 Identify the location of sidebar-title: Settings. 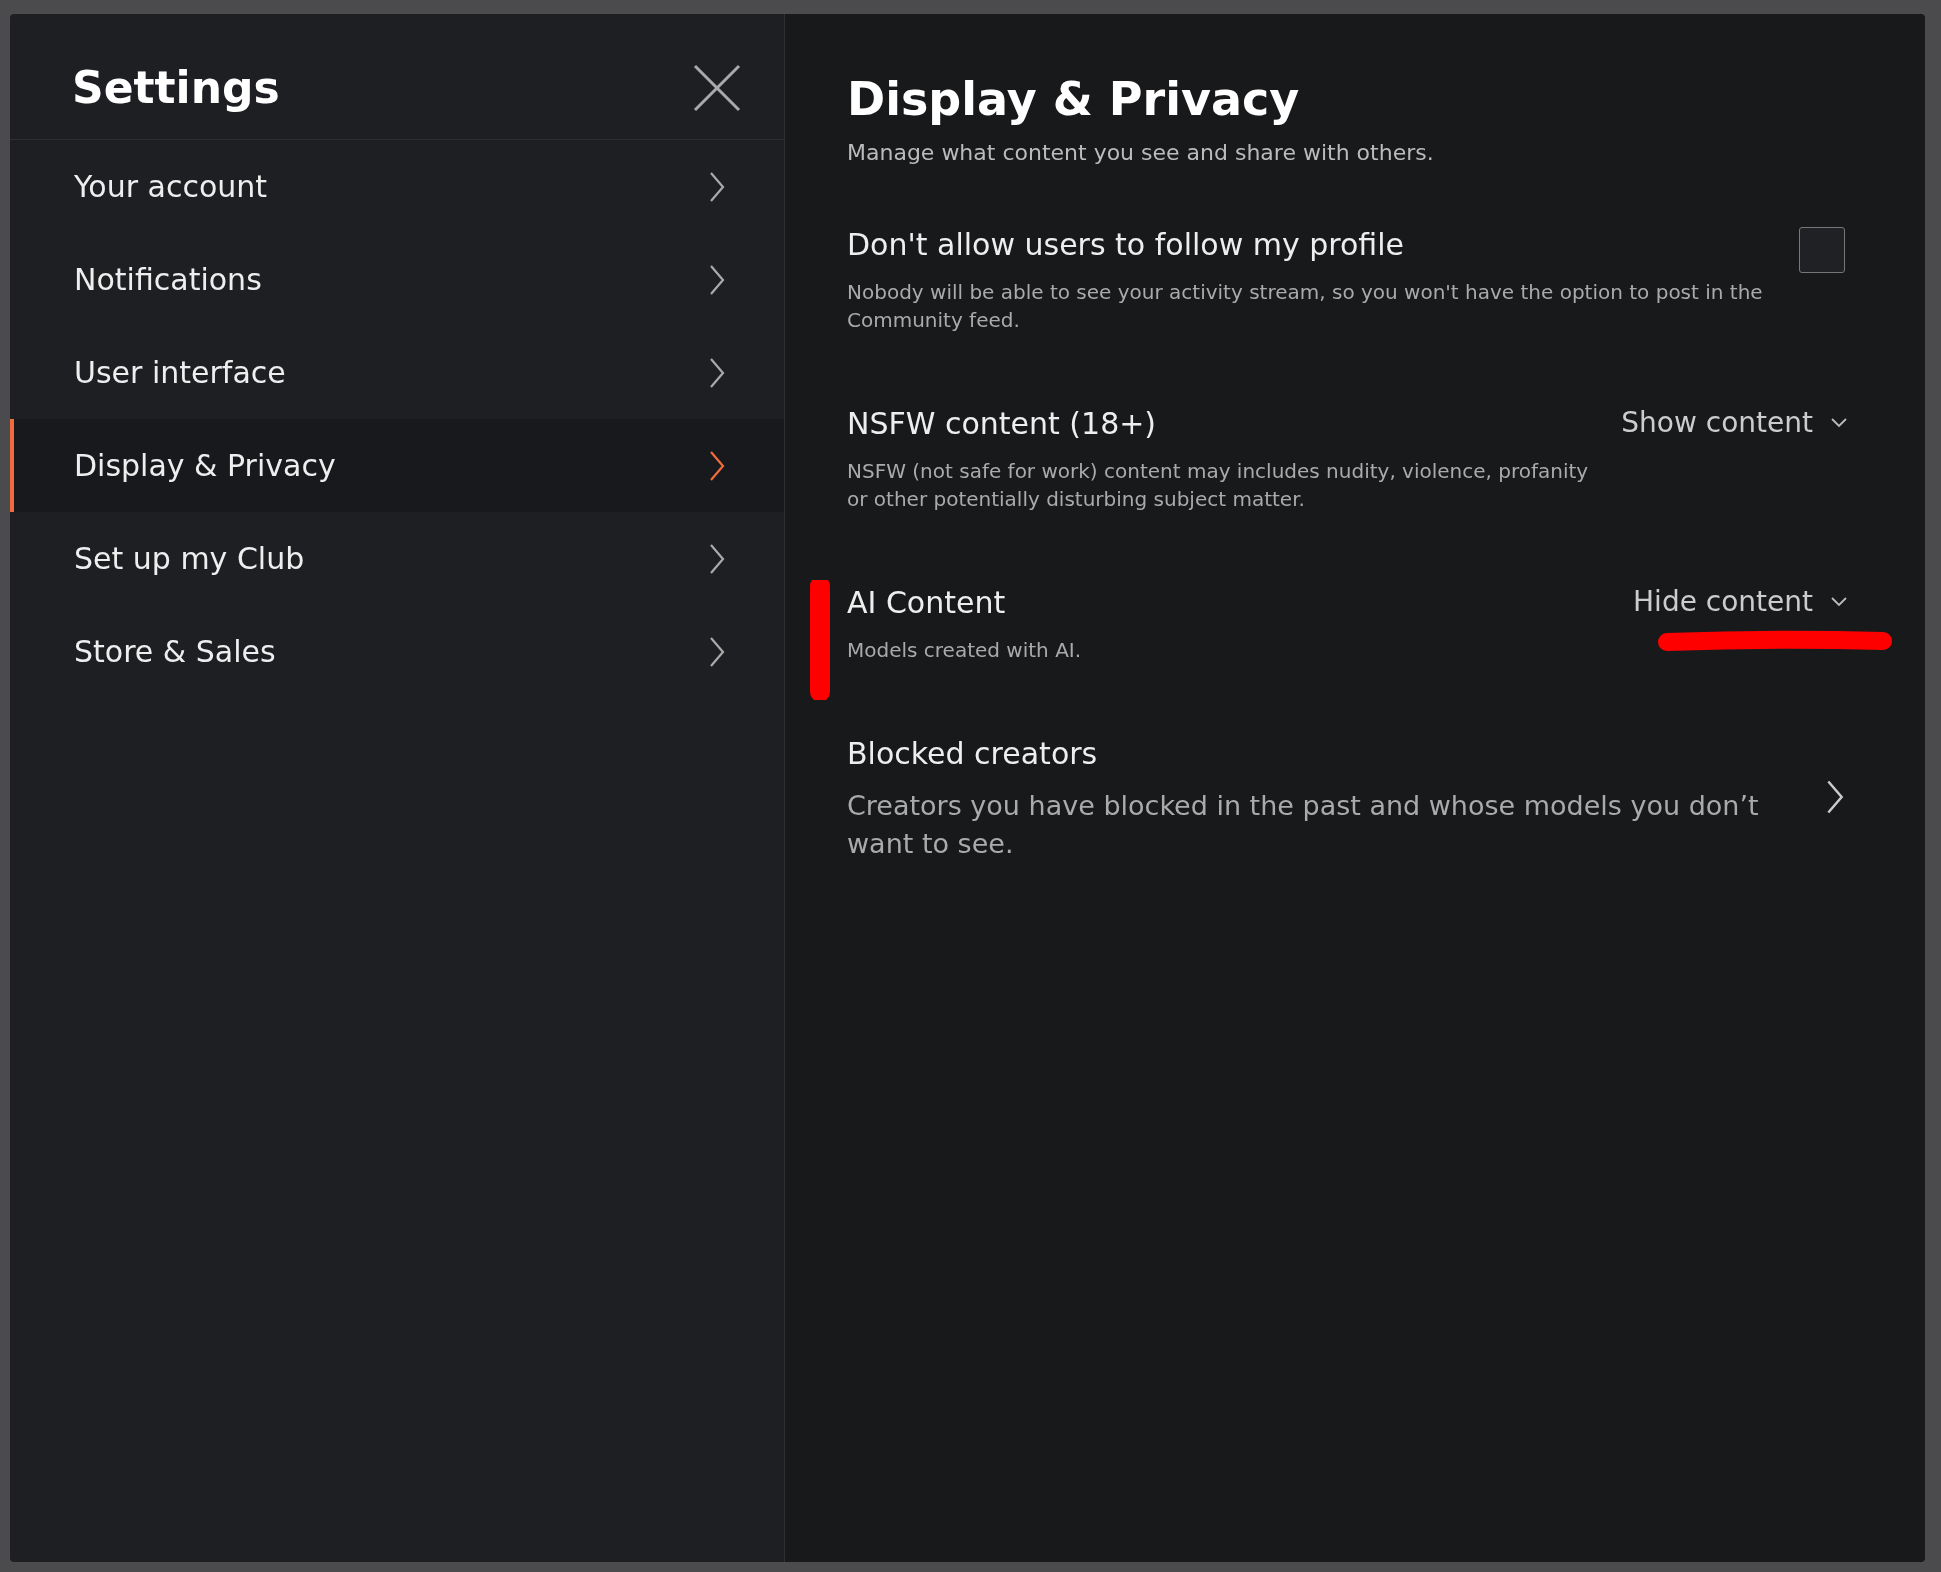
(176, 87).